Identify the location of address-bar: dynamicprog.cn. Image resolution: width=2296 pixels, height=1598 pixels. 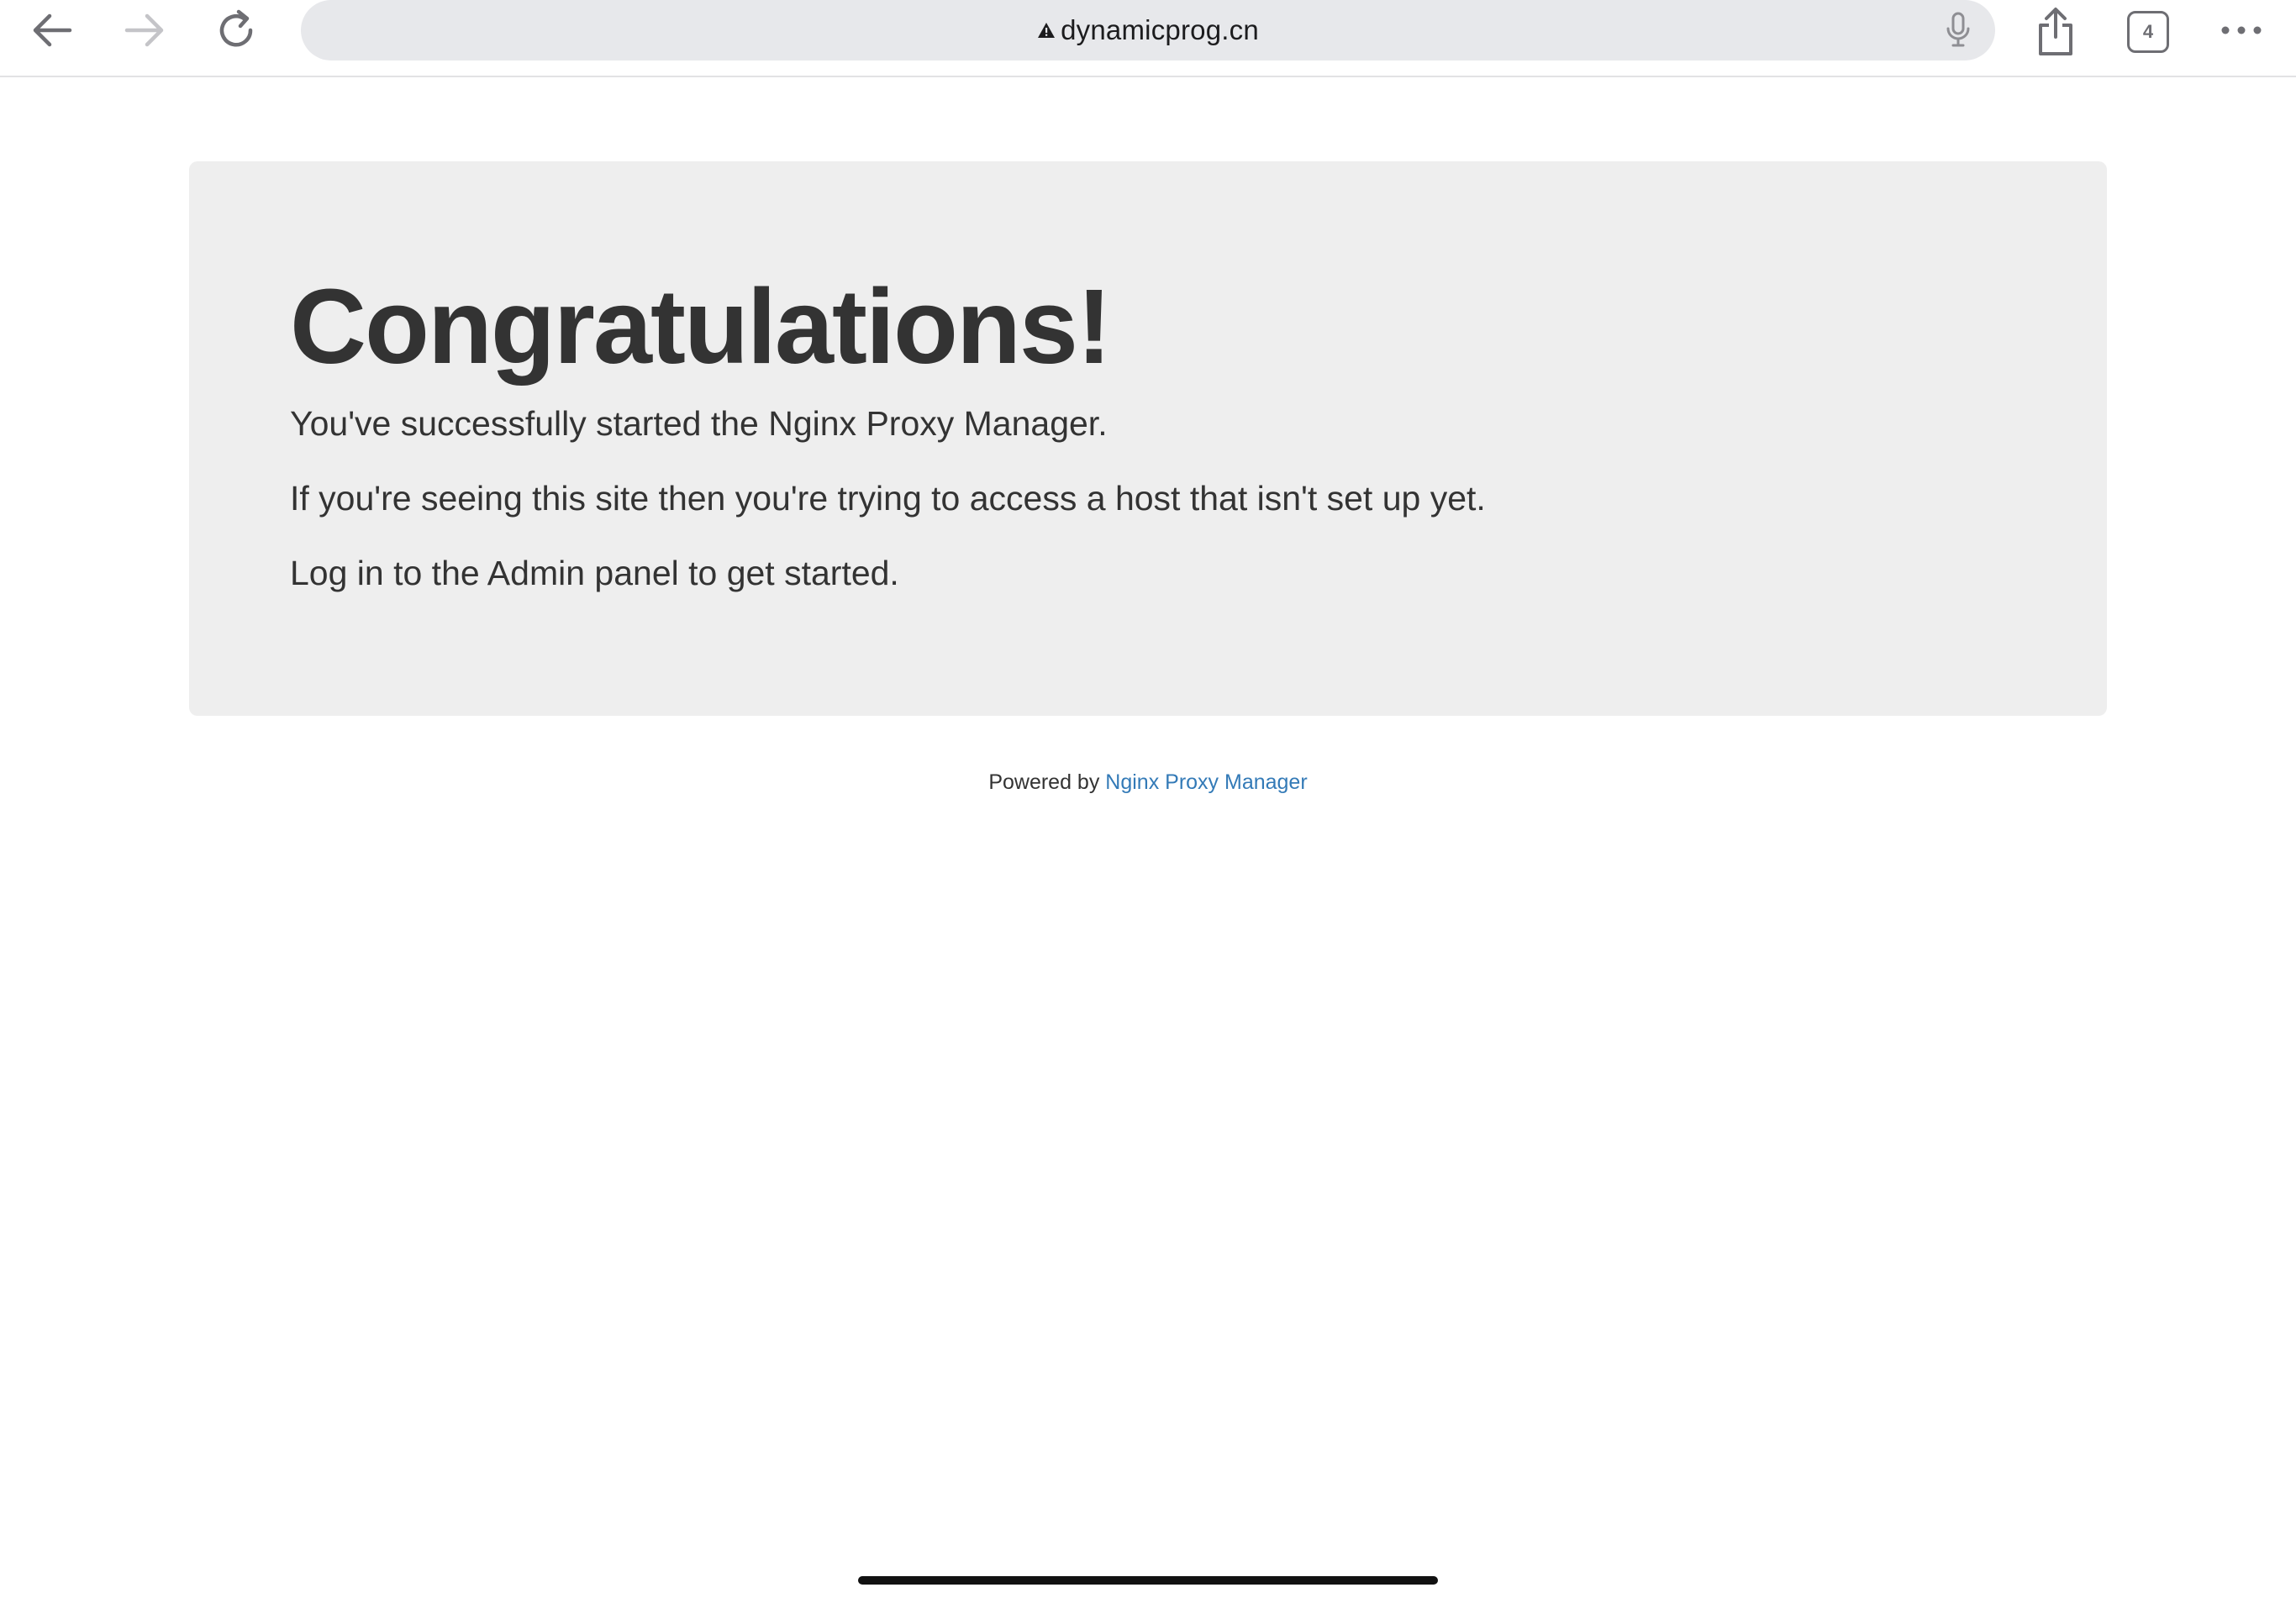
(1148, 30).